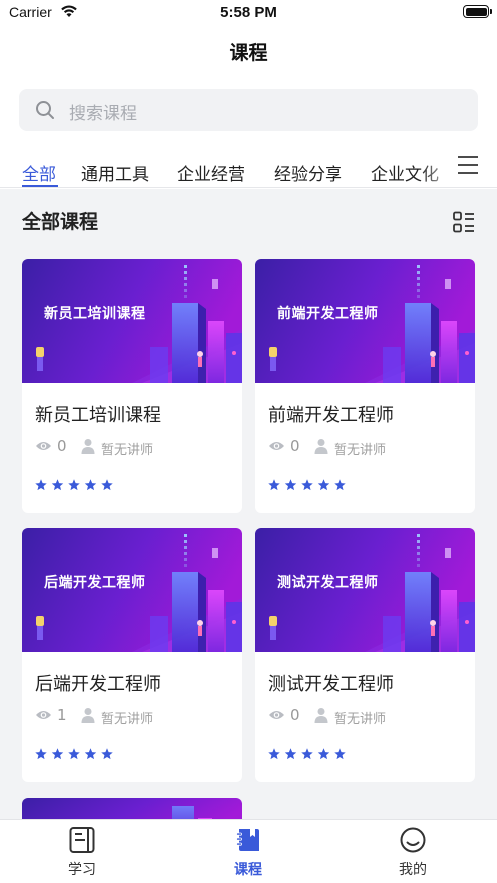  I want to click on course-title: 测试开发工程师, so click(331, 684).